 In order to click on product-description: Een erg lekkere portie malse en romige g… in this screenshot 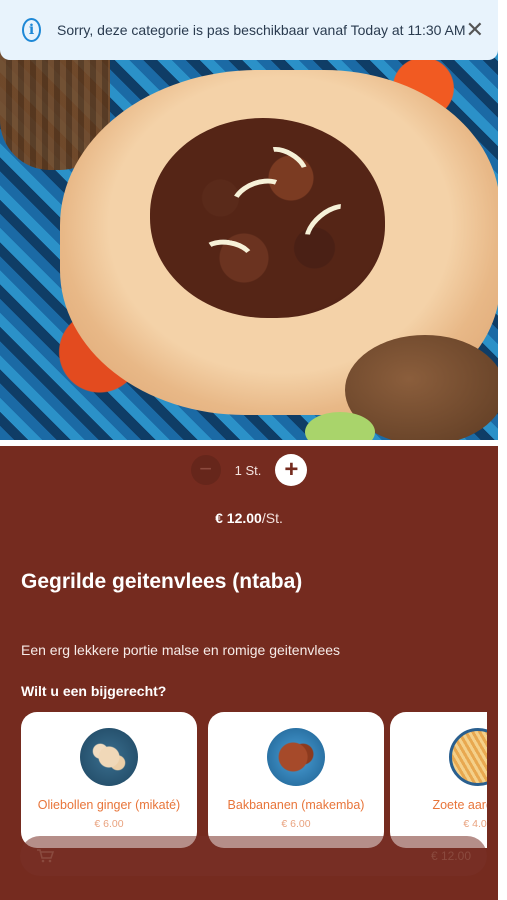, I will do `click(181, 650)`.